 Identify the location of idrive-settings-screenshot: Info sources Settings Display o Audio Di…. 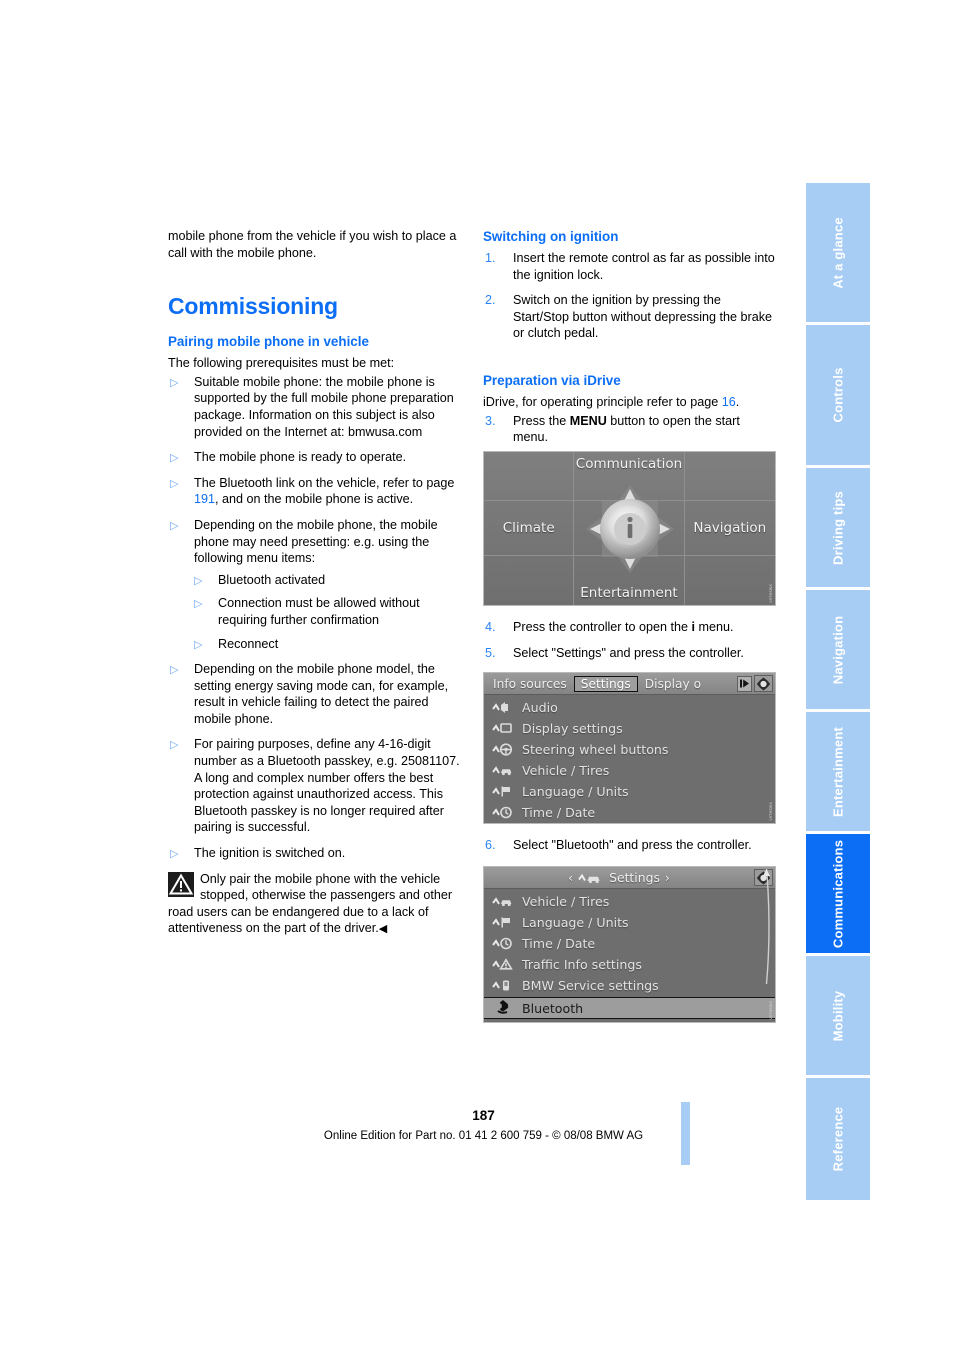
(629, 748).